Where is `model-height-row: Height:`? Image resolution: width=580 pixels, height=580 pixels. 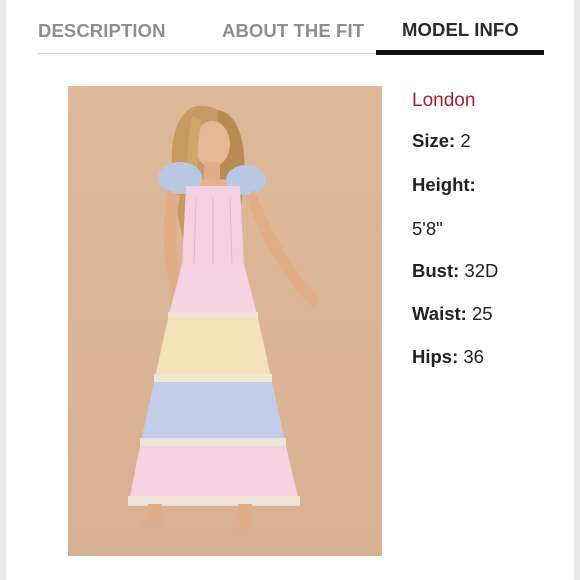
model-height-row: Height: is located at coordinates (444, 185).